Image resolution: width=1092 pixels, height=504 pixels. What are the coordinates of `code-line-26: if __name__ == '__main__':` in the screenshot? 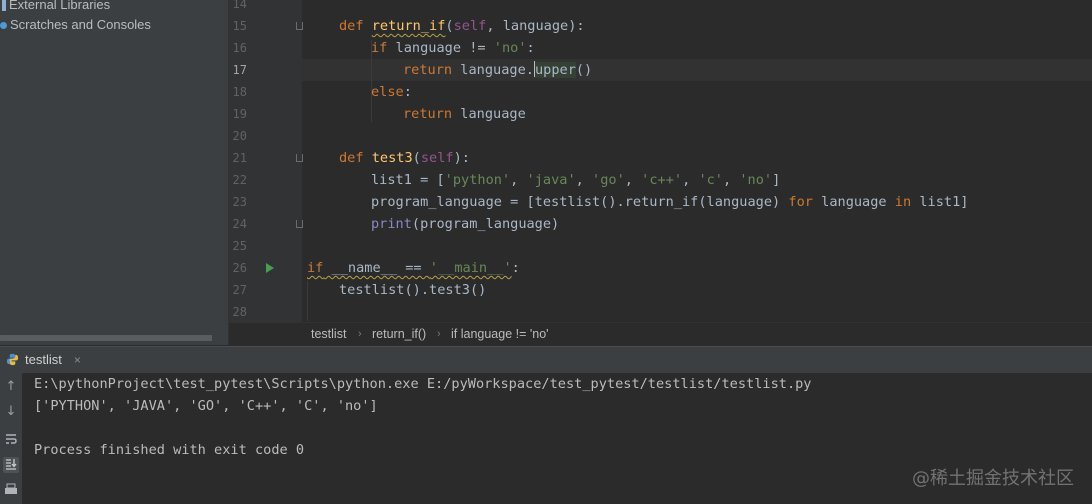 It's located at (413, 268).